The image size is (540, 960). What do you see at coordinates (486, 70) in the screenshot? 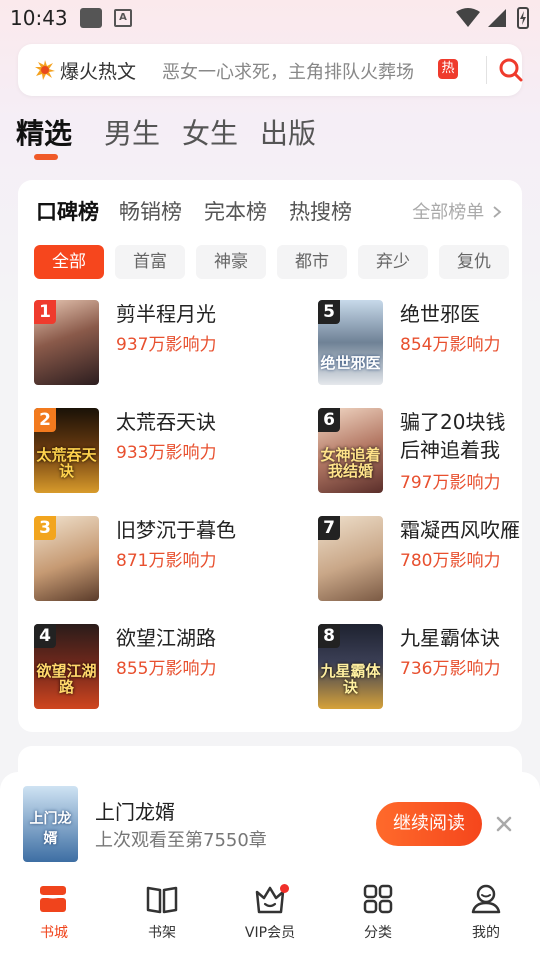
I see `search-divider` at bounding box center [486, 70].